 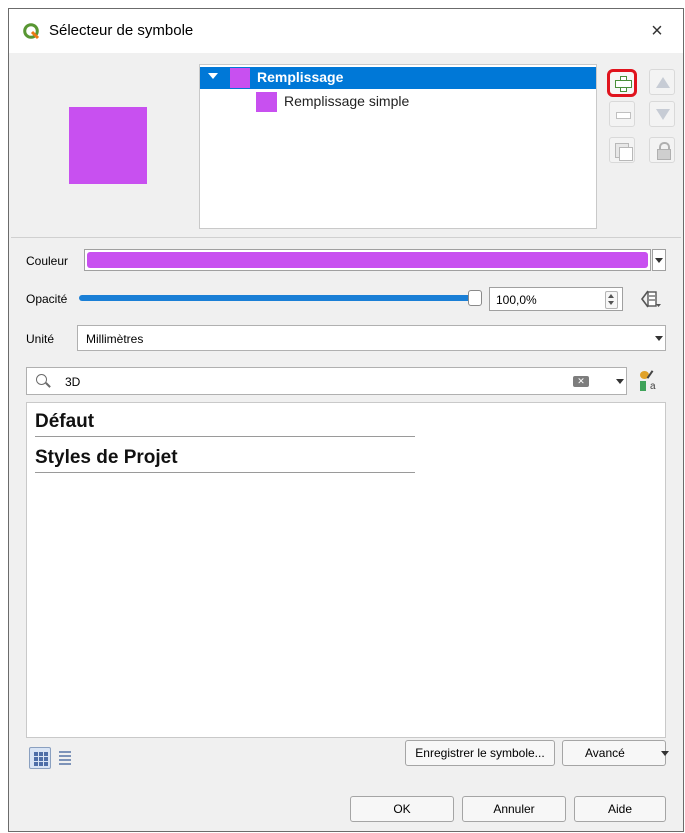 What do you see at coordinates (300, 77) in the screenshot?
I see `layer-label: Remplissage` at bounding box center [300, 77].